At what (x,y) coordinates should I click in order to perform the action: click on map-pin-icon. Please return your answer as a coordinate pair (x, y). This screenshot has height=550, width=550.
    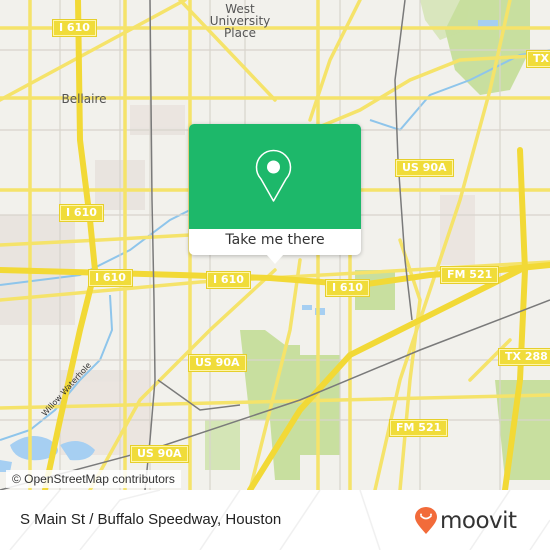
    Looking at the image, I should click on (273, 175).